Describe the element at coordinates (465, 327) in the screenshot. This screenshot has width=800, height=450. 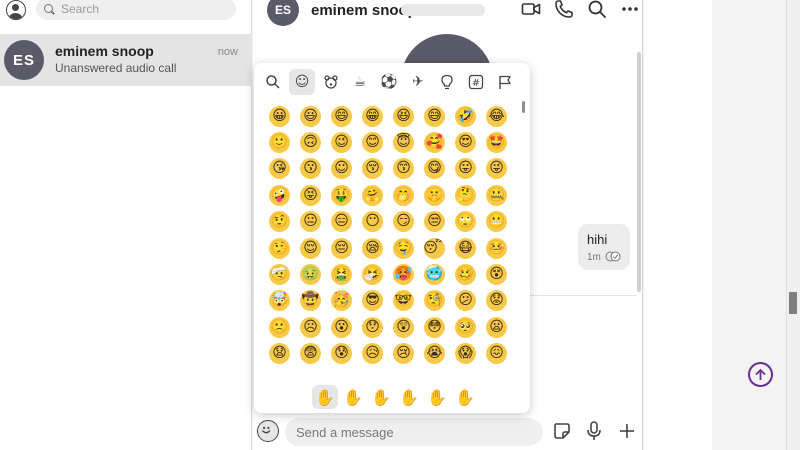
I see `emoji-item: 🥺` at that location.